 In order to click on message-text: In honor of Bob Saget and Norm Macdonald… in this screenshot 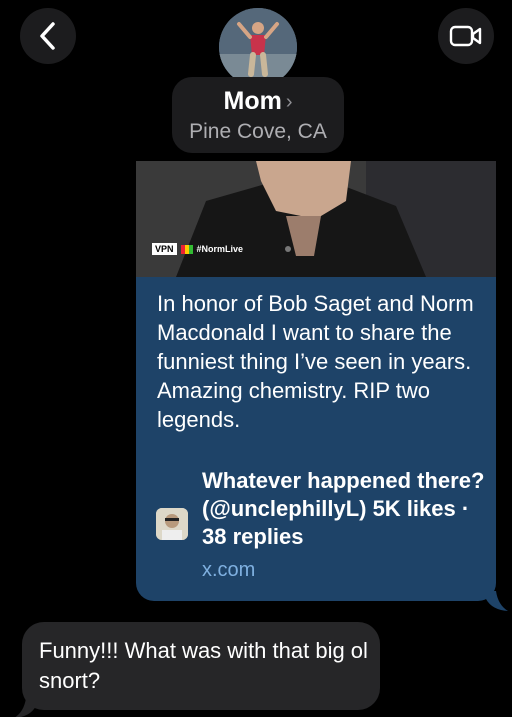, I will do `click(315, 361)`.